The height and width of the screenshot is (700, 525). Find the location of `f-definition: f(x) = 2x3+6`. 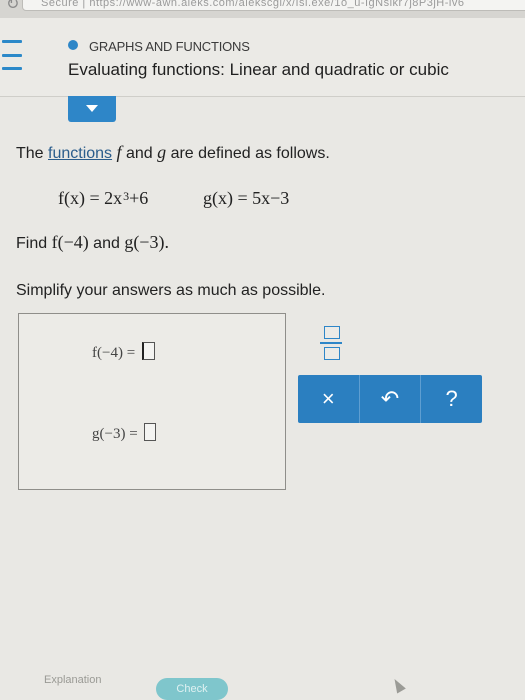

f-definition: f(x) = 2x3+6 is located at coordinates (103, 198).